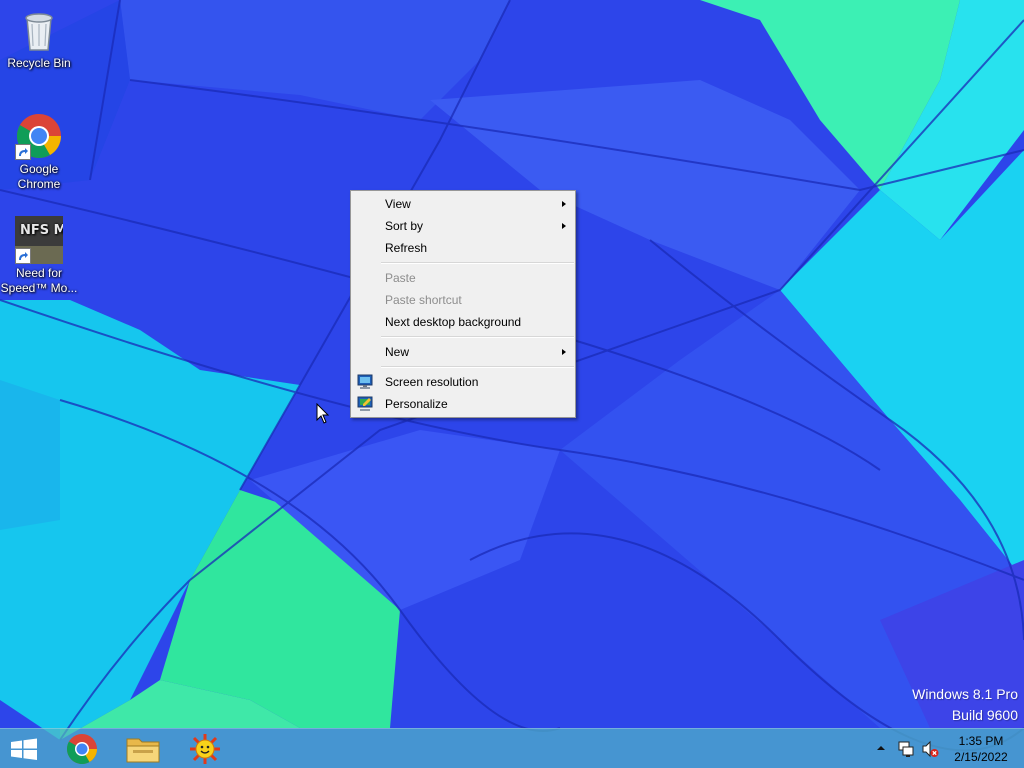 This screenshot has width=1024, height=768. I want to click on mouse-cursor-icon, so click(323, 413).